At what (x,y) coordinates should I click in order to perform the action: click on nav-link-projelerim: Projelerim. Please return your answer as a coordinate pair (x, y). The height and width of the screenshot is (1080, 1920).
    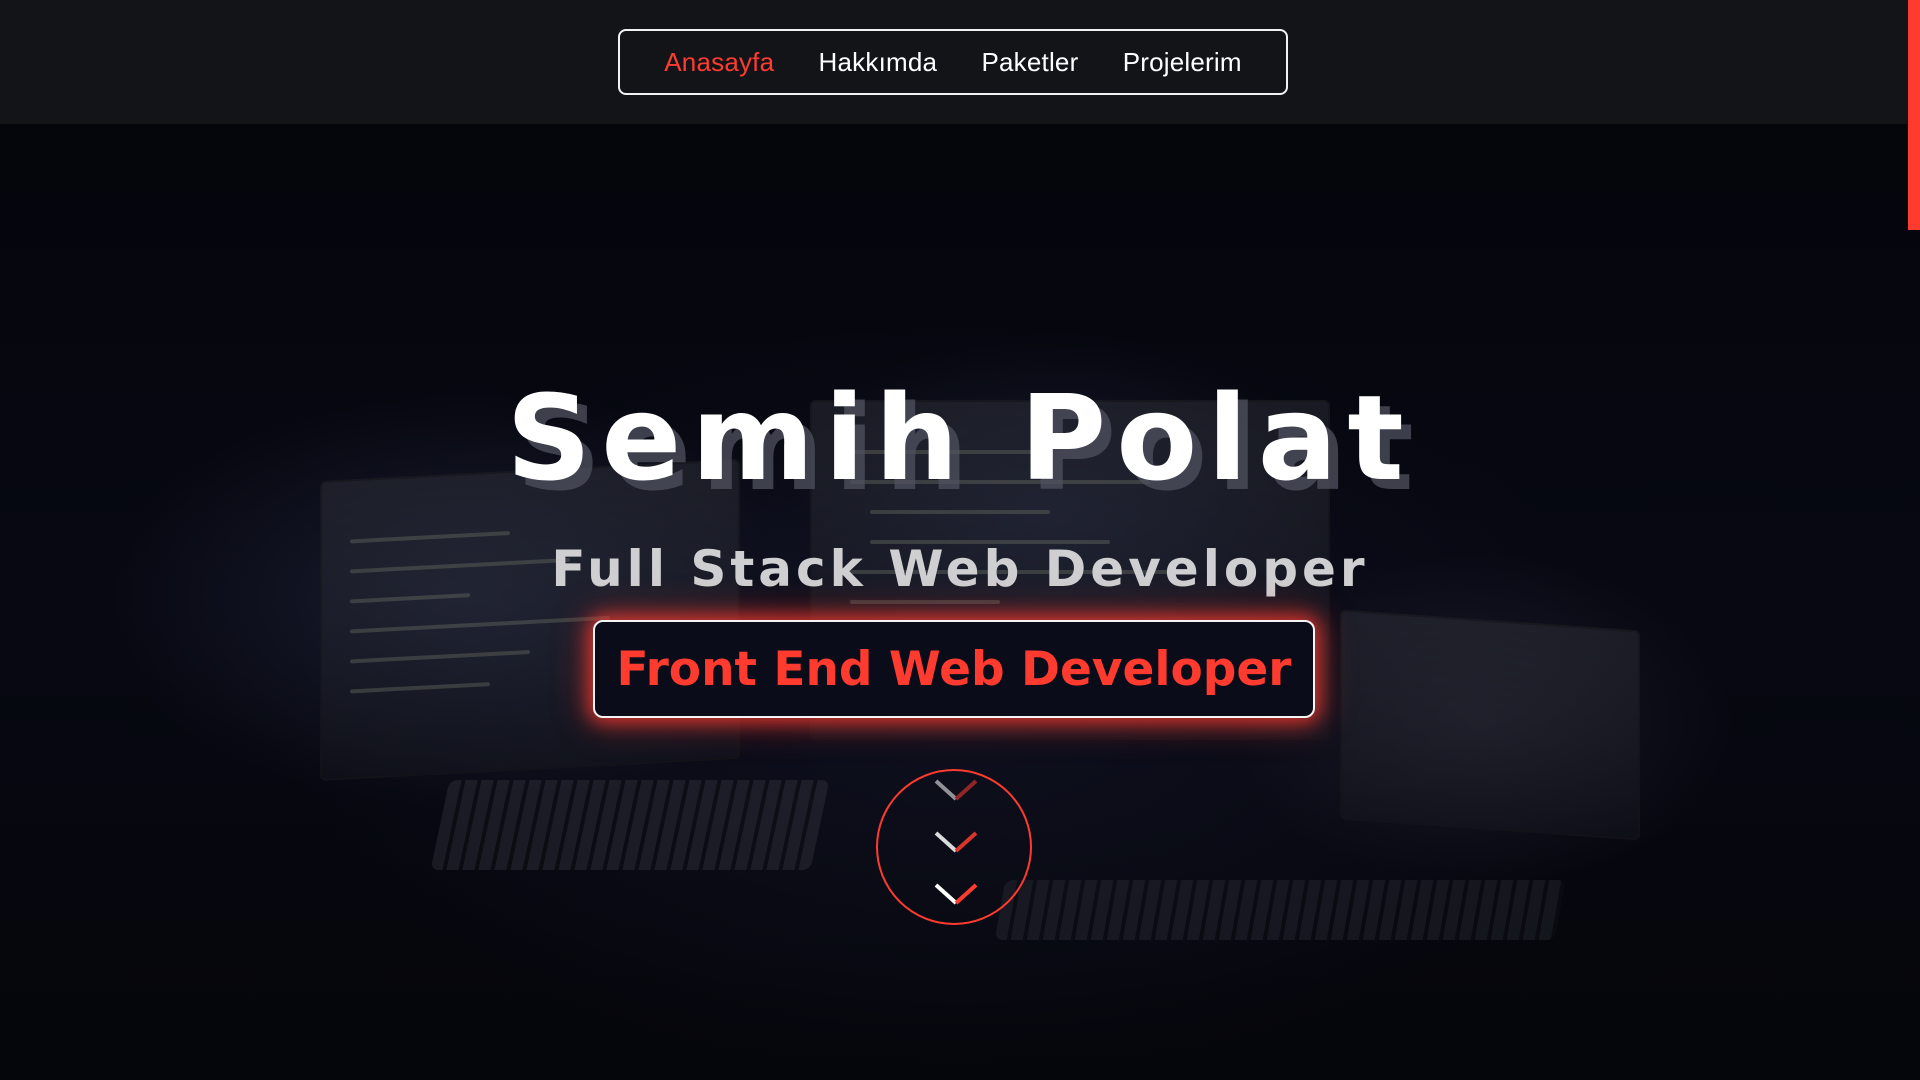
    Looking at the image, I should click on (1182, 62).